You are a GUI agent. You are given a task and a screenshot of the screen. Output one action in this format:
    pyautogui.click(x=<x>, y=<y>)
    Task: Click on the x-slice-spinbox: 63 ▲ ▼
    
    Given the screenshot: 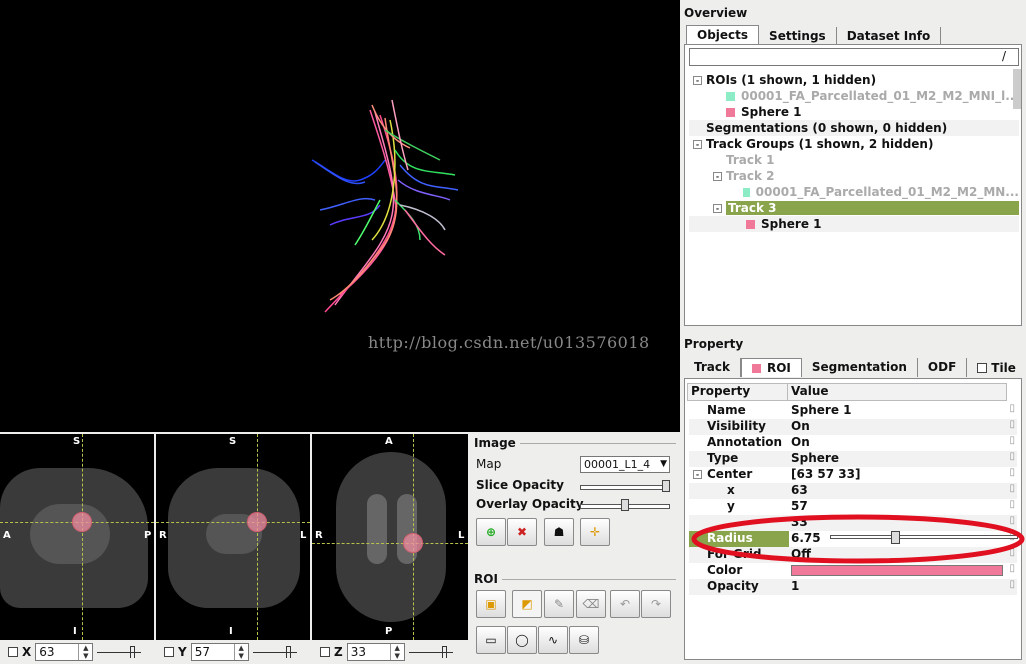 What is the action you would take?
    pyautogui.click(x=64, y=652)
    